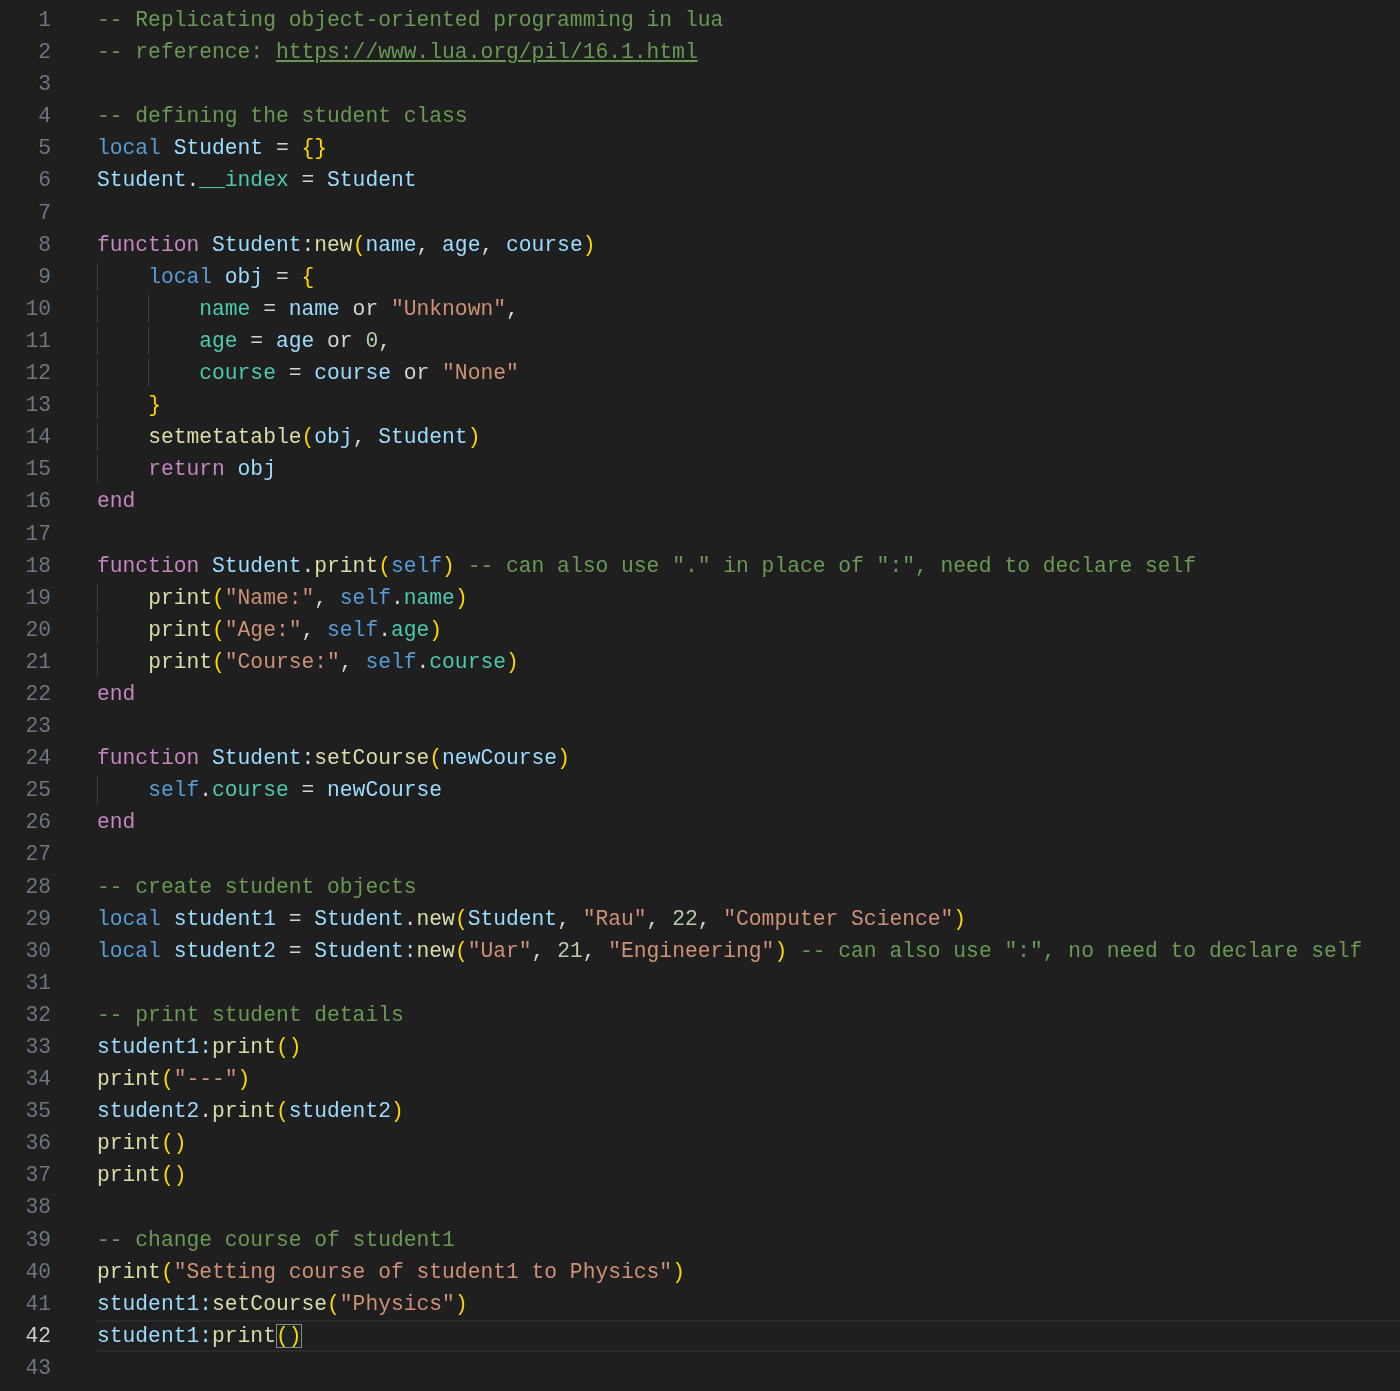 The width and height of the screenshot is (1400, 1391). I want to click on code-line: print("---"), so click(174, 1079).